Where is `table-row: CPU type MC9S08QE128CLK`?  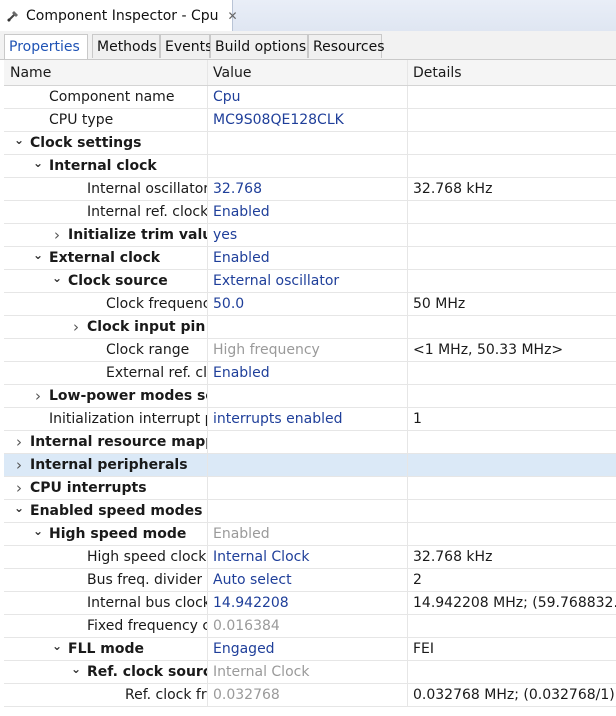
table-row: CPU type MC9S08QE128CLK is located at coordinates (310, 120).